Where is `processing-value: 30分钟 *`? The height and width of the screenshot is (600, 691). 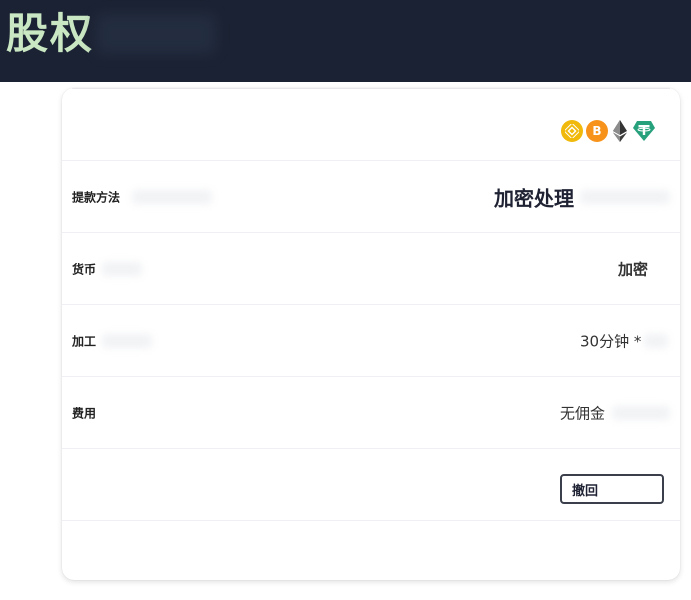 processing-value: 30分钟 * is located at coordinates (611, 341).